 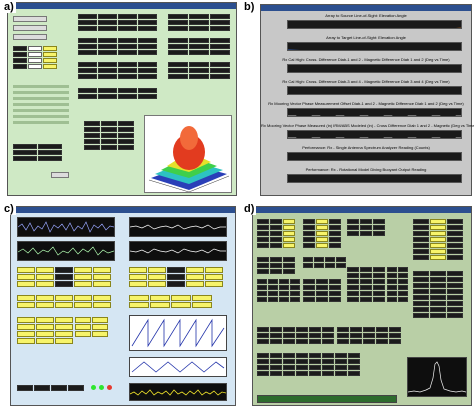 I want to click on panel-label-b: b), so click(x=249, y=7).